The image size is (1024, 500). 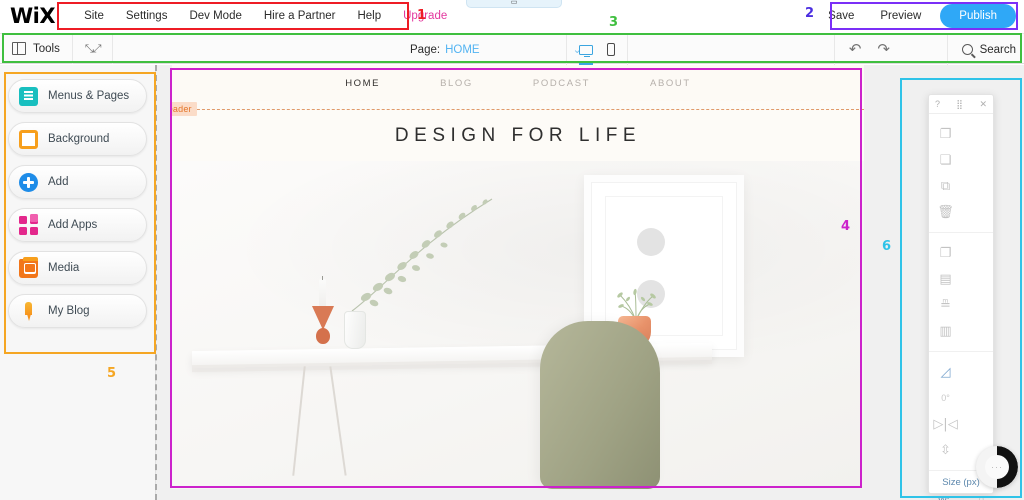 What do you see at coordinates (614, 22) in the screenshot?
I see `annotation-number-3: 3` at bounding box center [614, 22].